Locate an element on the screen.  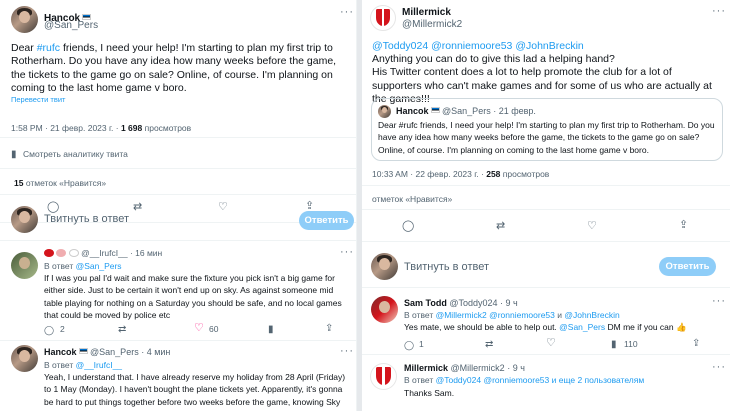
reply-author-name: Millermick is located at coordinates (426, 368).